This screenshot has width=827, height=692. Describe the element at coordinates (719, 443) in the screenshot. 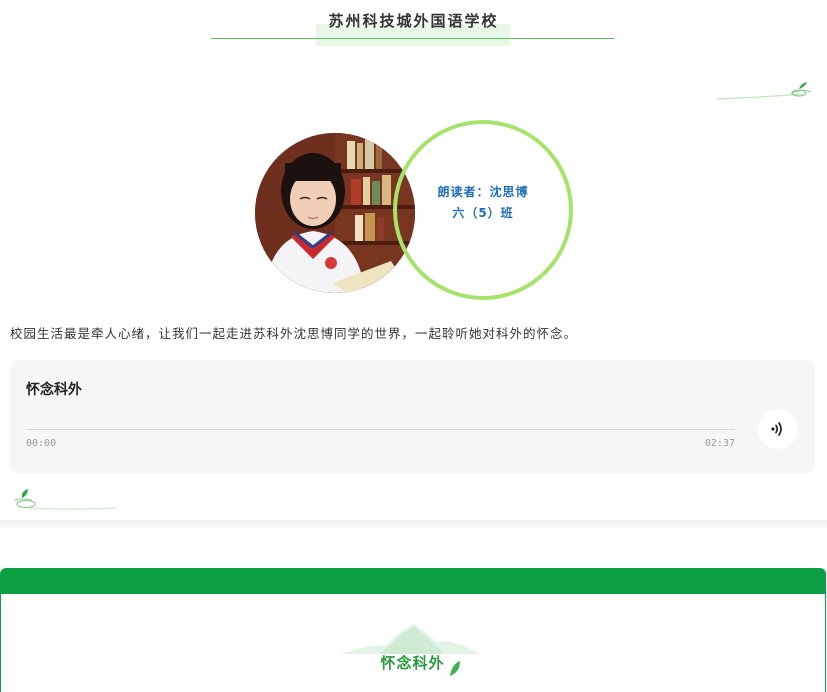

I see `audio-total-time: 02:37` at that location.